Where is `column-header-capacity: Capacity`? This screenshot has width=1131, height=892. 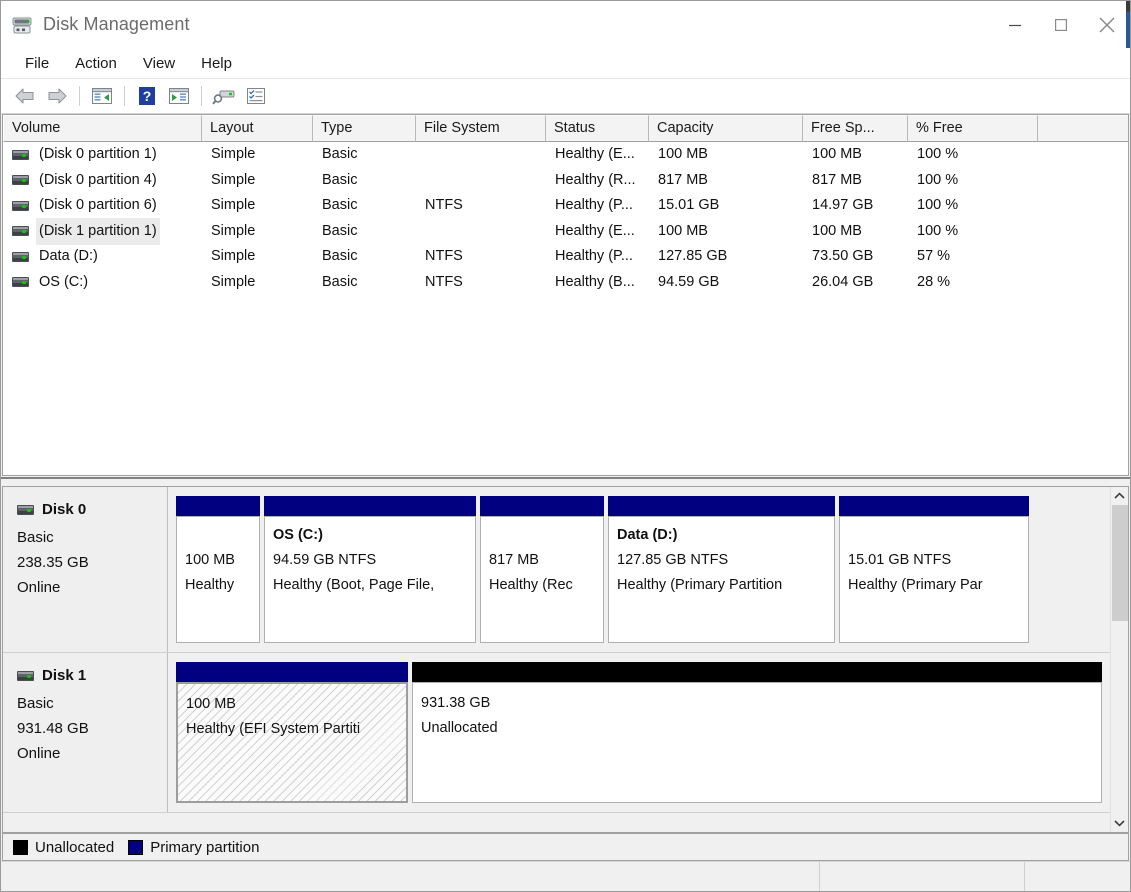
column-header-capacity: Capacity is located at coordinates (726, 128).